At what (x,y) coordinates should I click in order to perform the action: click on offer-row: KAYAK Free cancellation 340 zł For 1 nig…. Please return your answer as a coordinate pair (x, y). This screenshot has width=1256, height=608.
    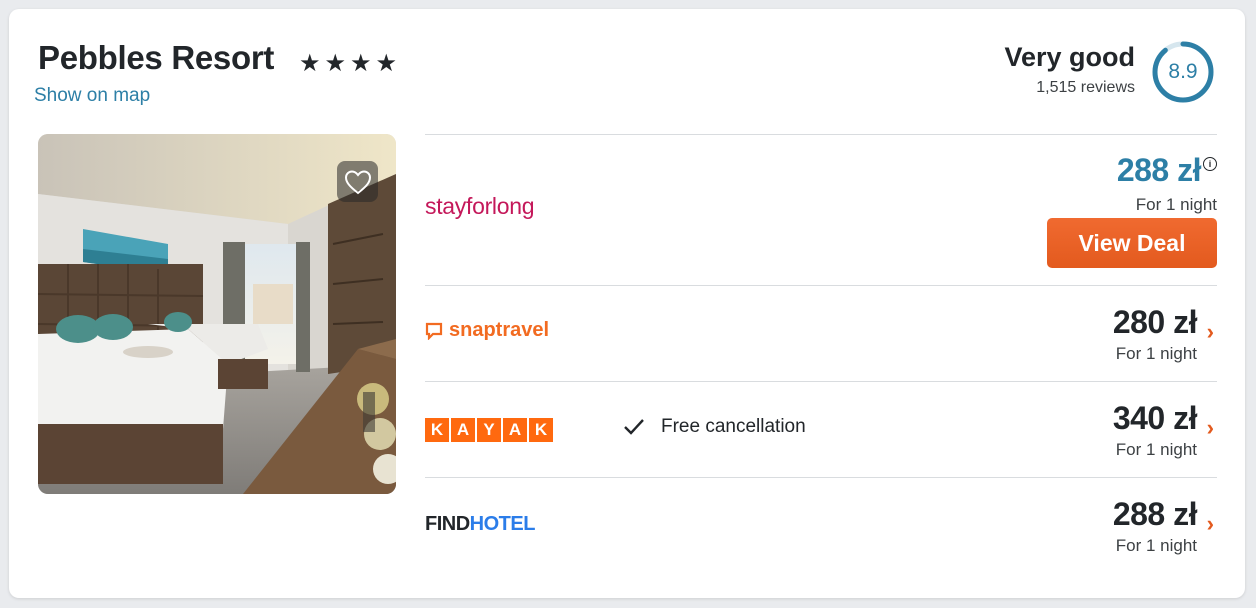
    Looking at the image, I should click on (821, 429).